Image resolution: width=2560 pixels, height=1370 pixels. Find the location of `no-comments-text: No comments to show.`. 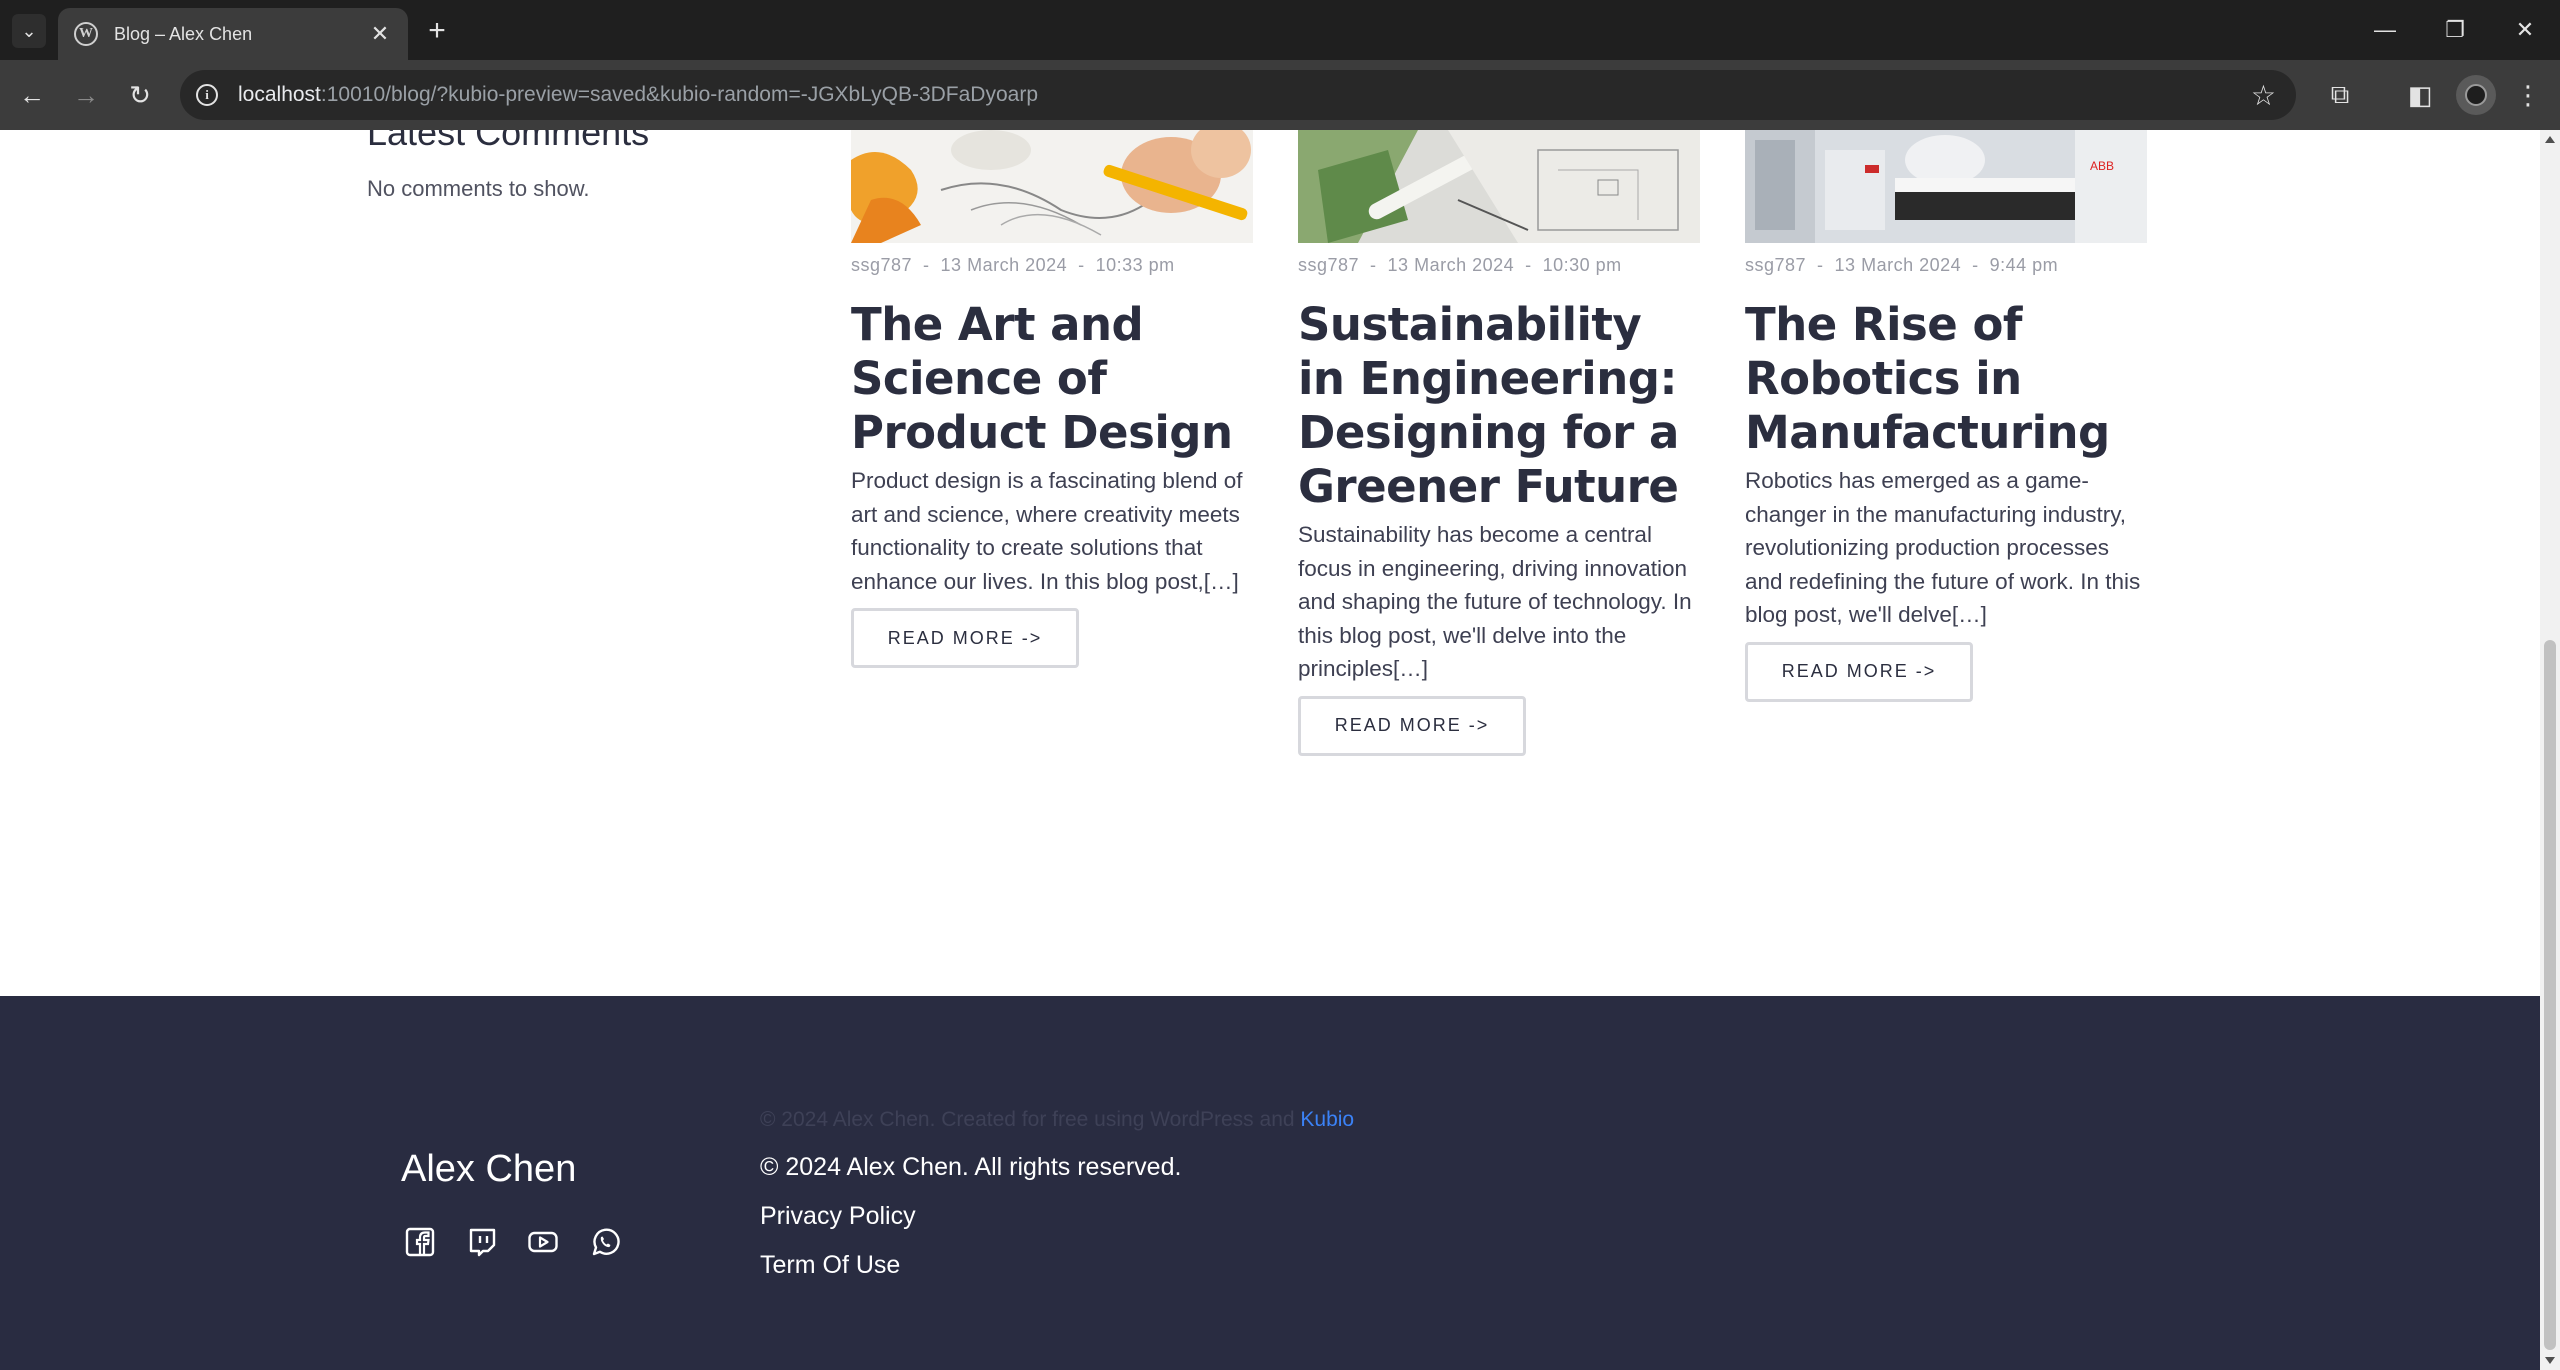

no-comments-text: No comments to show. is located at coordinates (478, 188).